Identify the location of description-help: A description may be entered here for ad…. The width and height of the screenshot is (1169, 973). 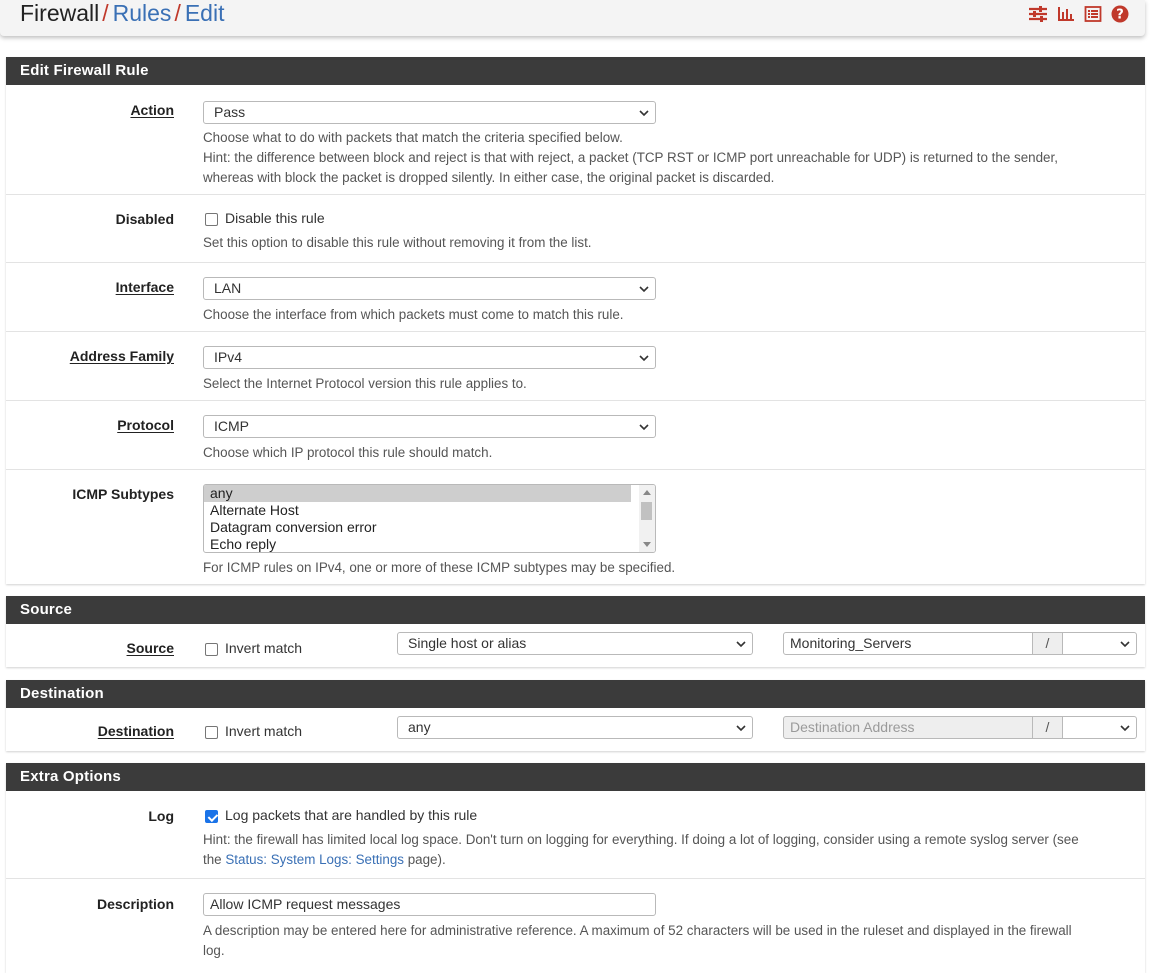
(637, 940).